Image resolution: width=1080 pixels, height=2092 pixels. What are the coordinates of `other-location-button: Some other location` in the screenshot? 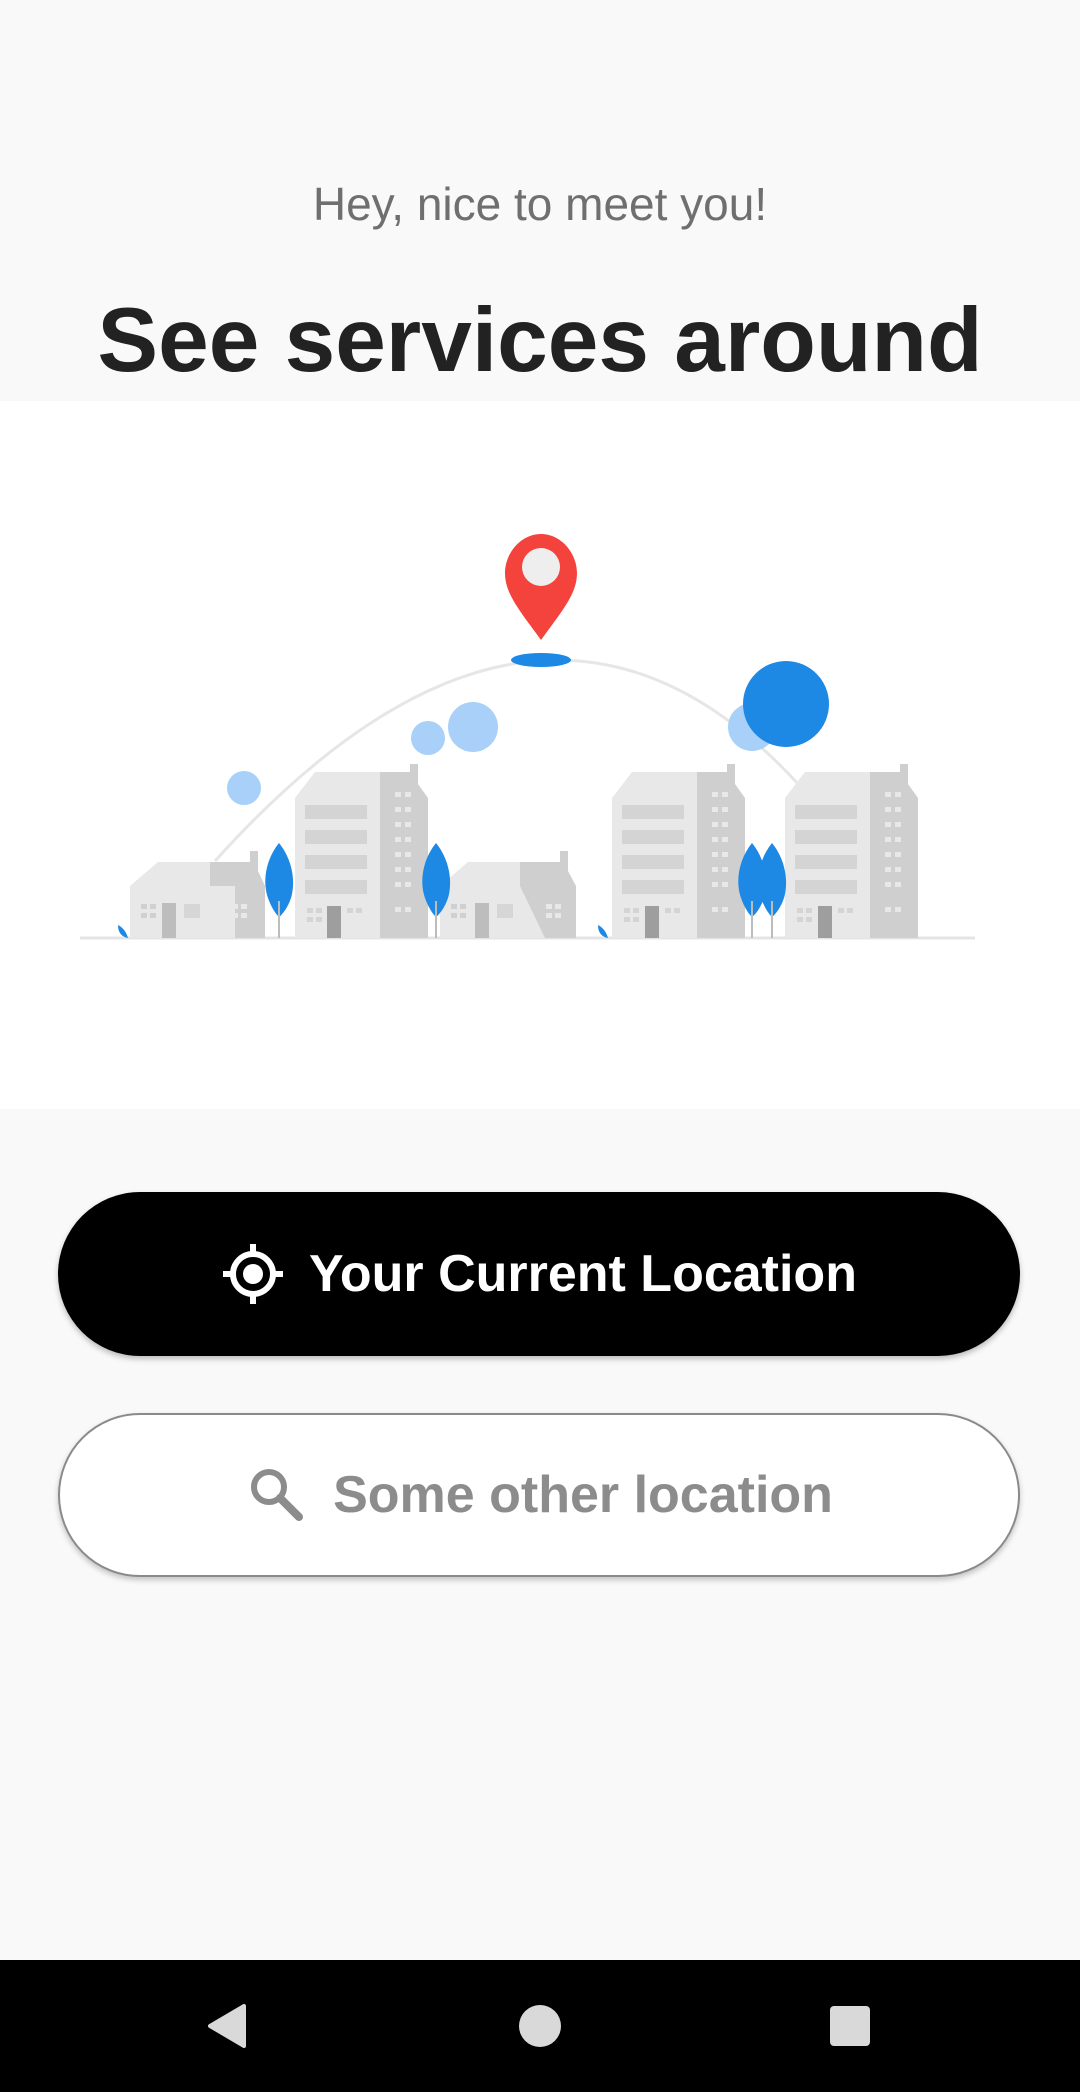 It's located at (539, 1495).